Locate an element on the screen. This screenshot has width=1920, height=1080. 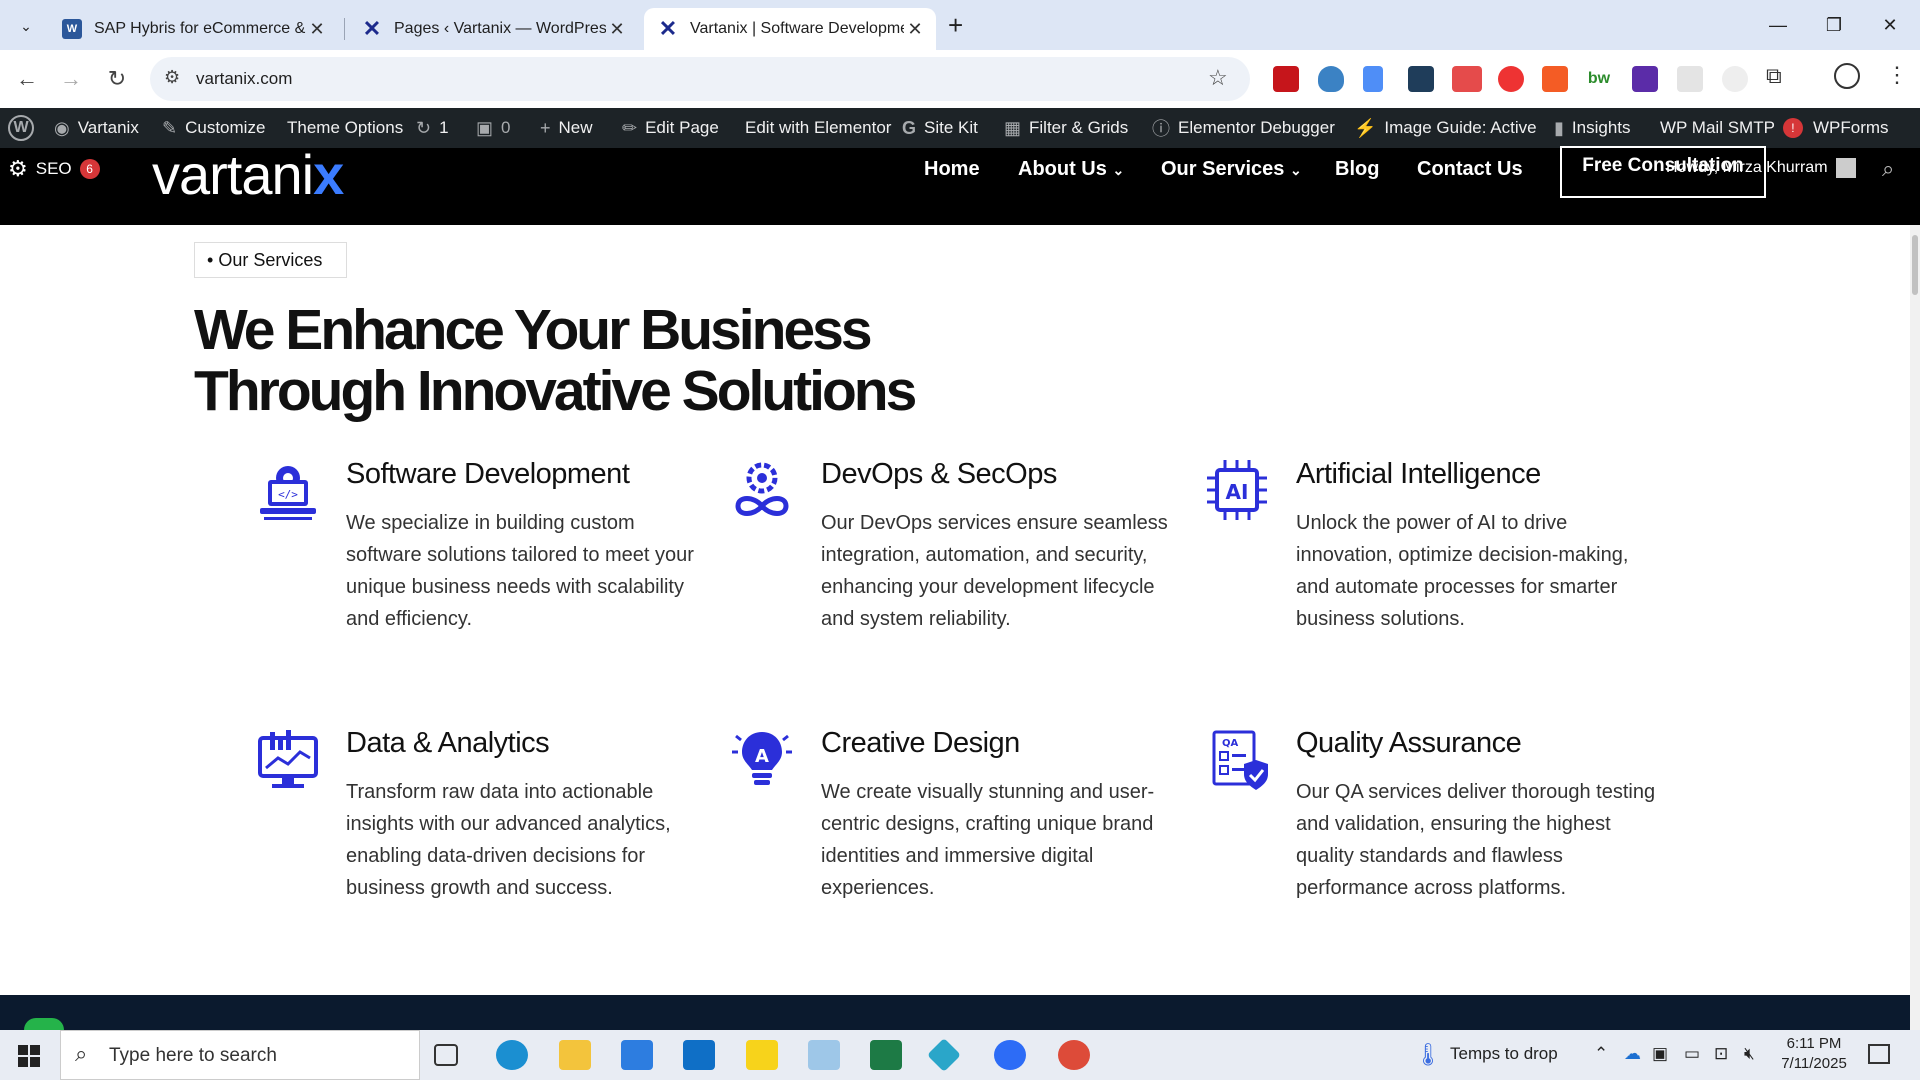
ms-store-icon is located at coordinates (637, 1055).